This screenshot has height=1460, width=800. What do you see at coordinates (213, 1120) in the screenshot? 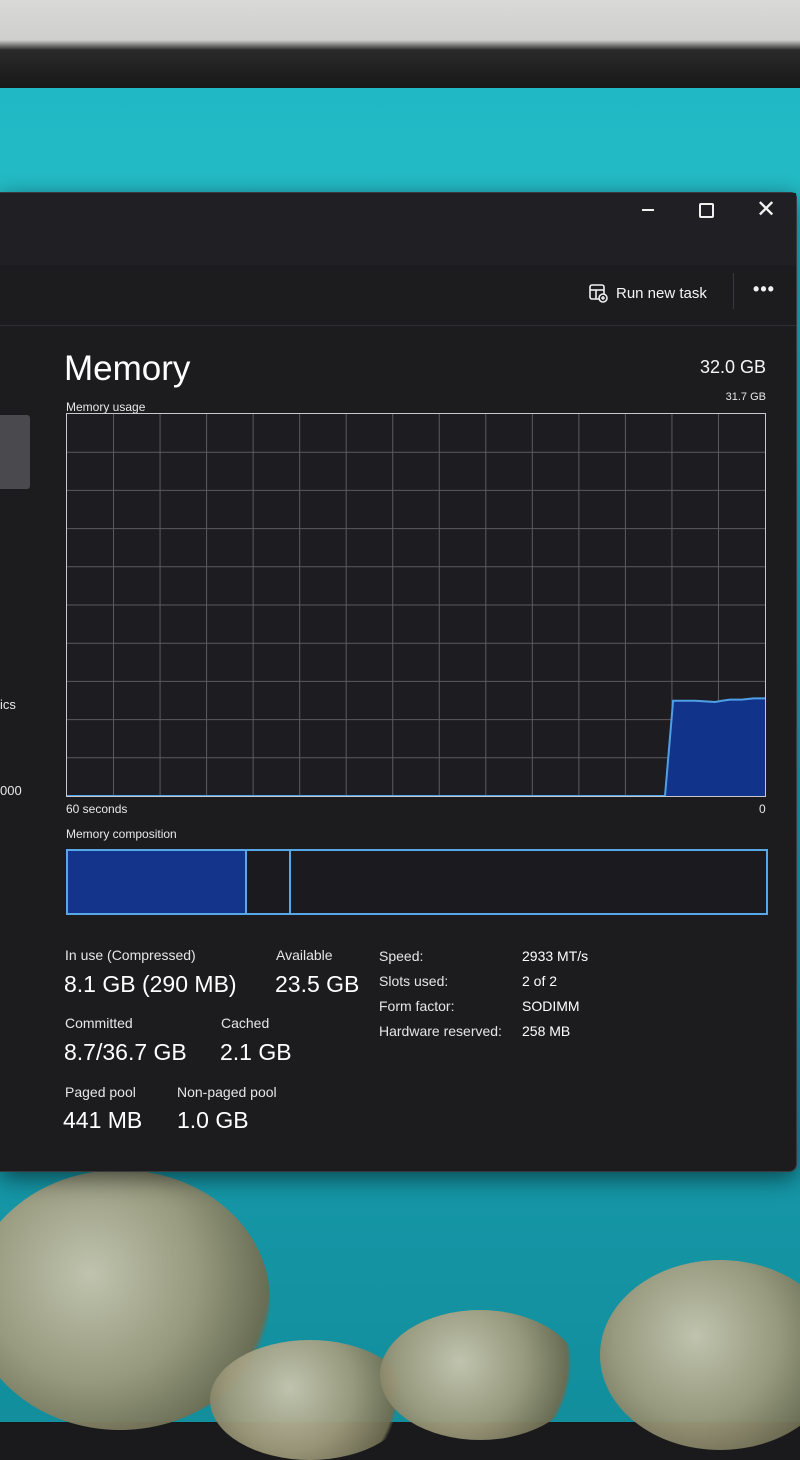
I see `non-paged-pool-value: 1.0 GB` at bounding box center [213, 1120].